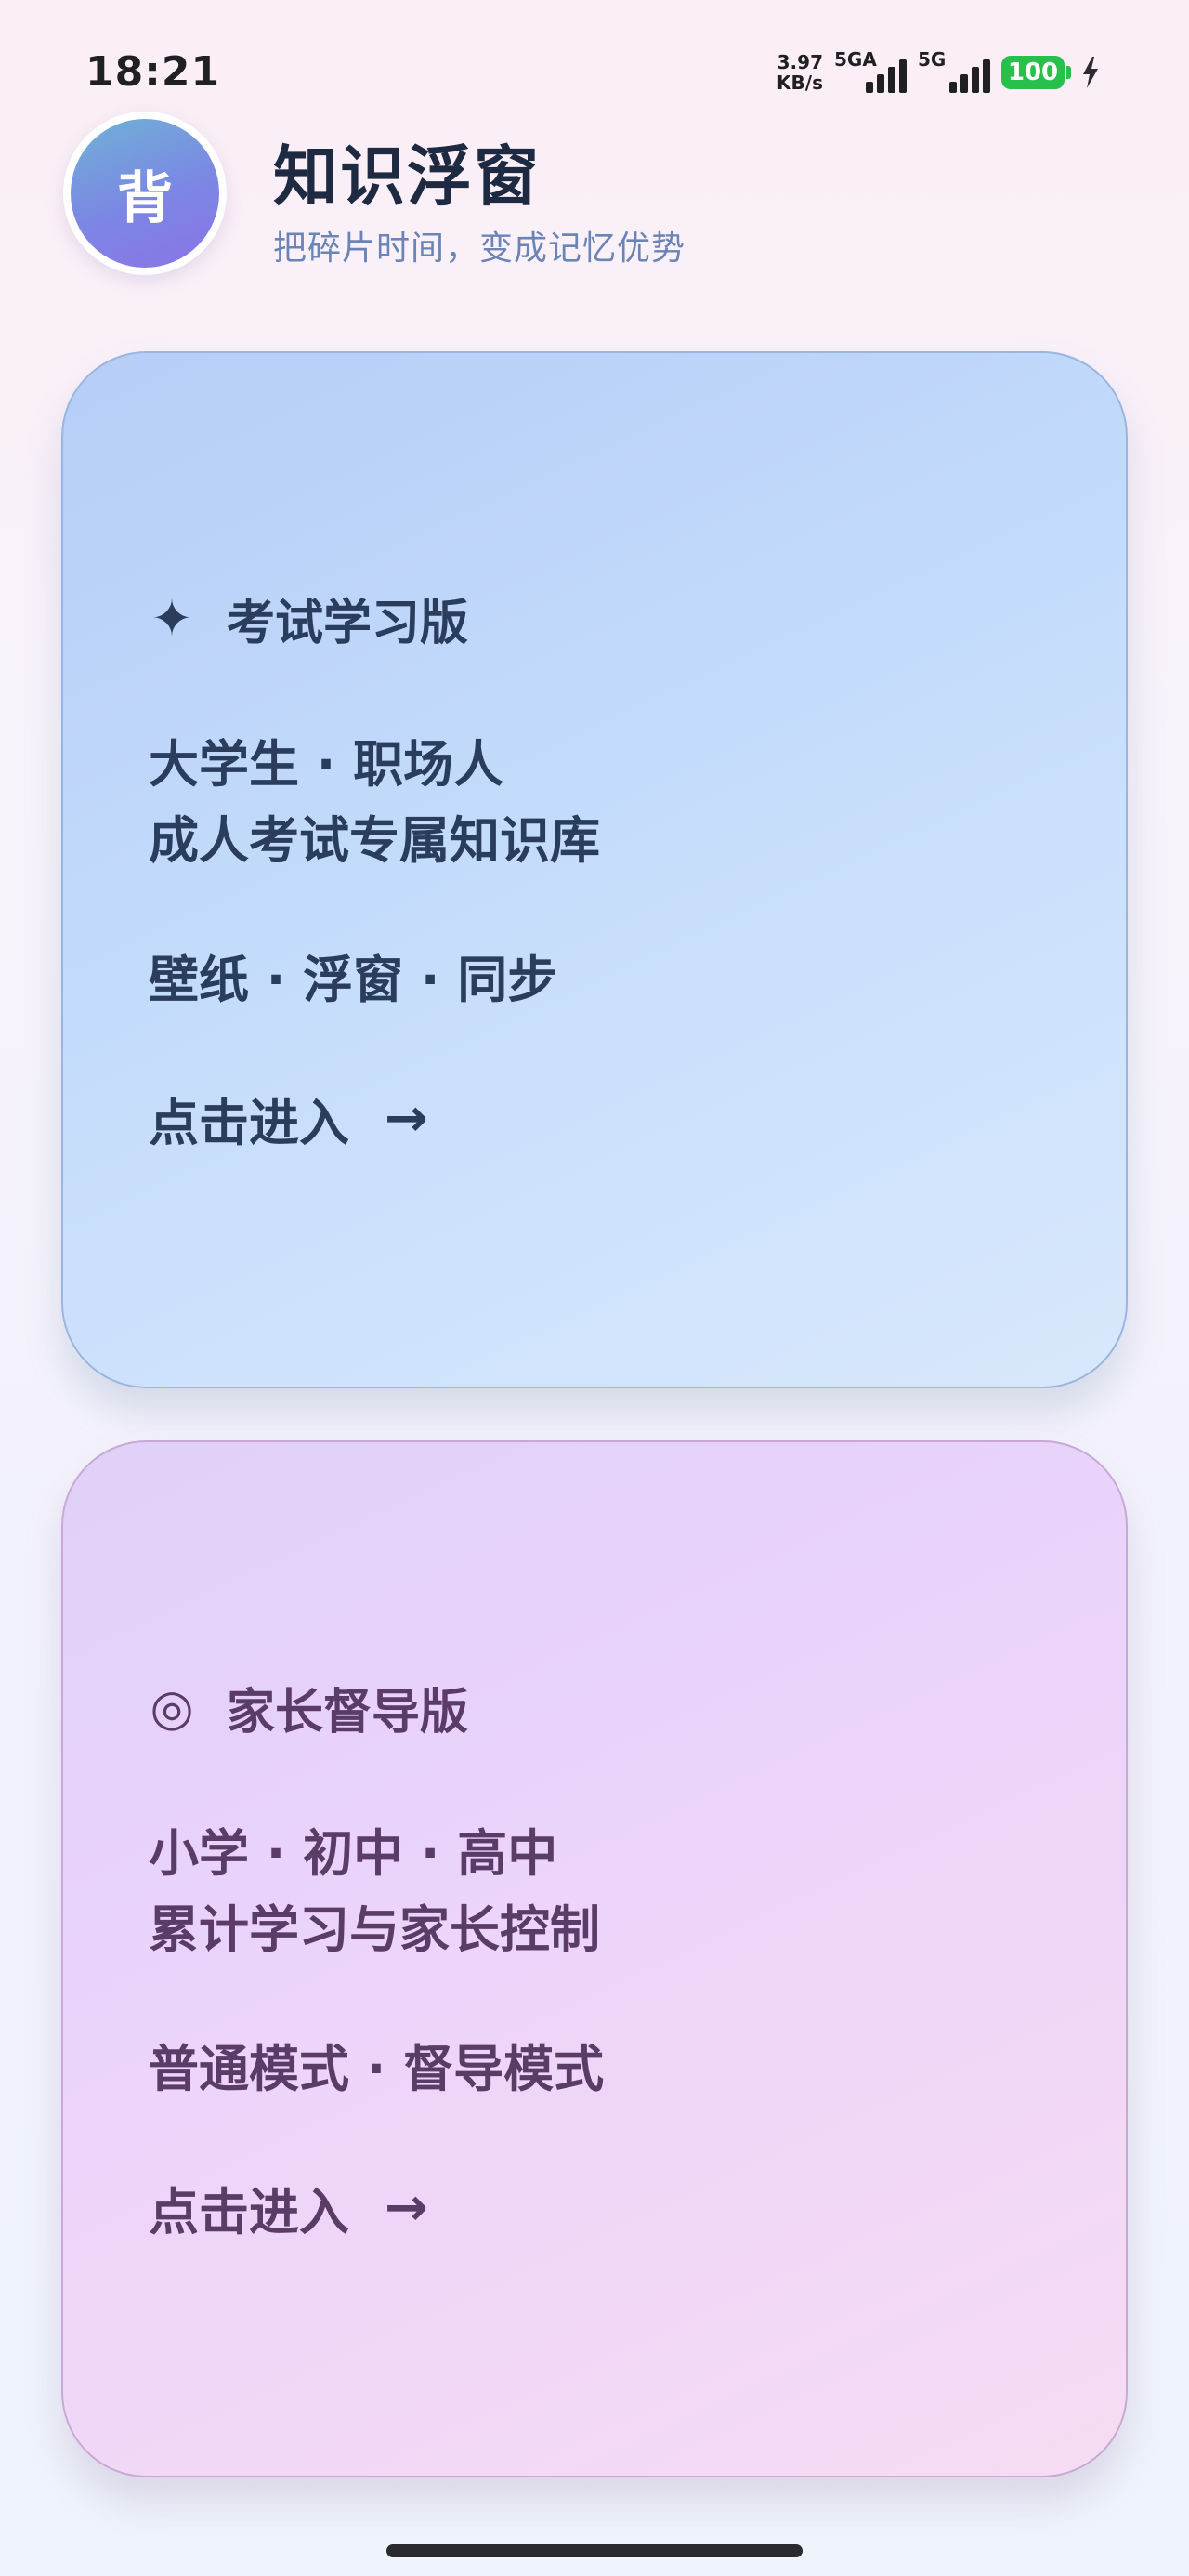 This screenshot has width=1189, height=2576. What do you see at coordinates (353, 1853) in the screenshot?
I see `card-target-line: 小学 · 初中 · 高中` at bounding box center [353, 1853].